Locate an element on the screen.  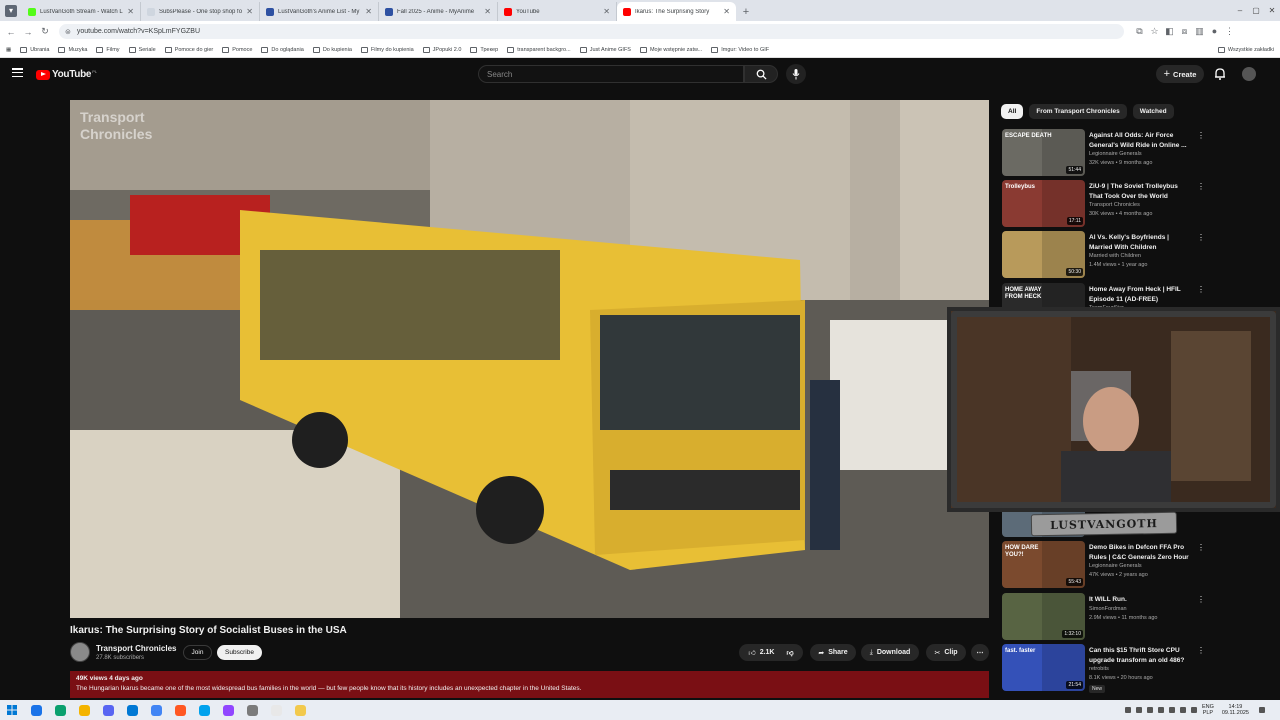
browser-tab: LustVanGoth's Anime List - My ✕ is located at coordinates (319, 11).